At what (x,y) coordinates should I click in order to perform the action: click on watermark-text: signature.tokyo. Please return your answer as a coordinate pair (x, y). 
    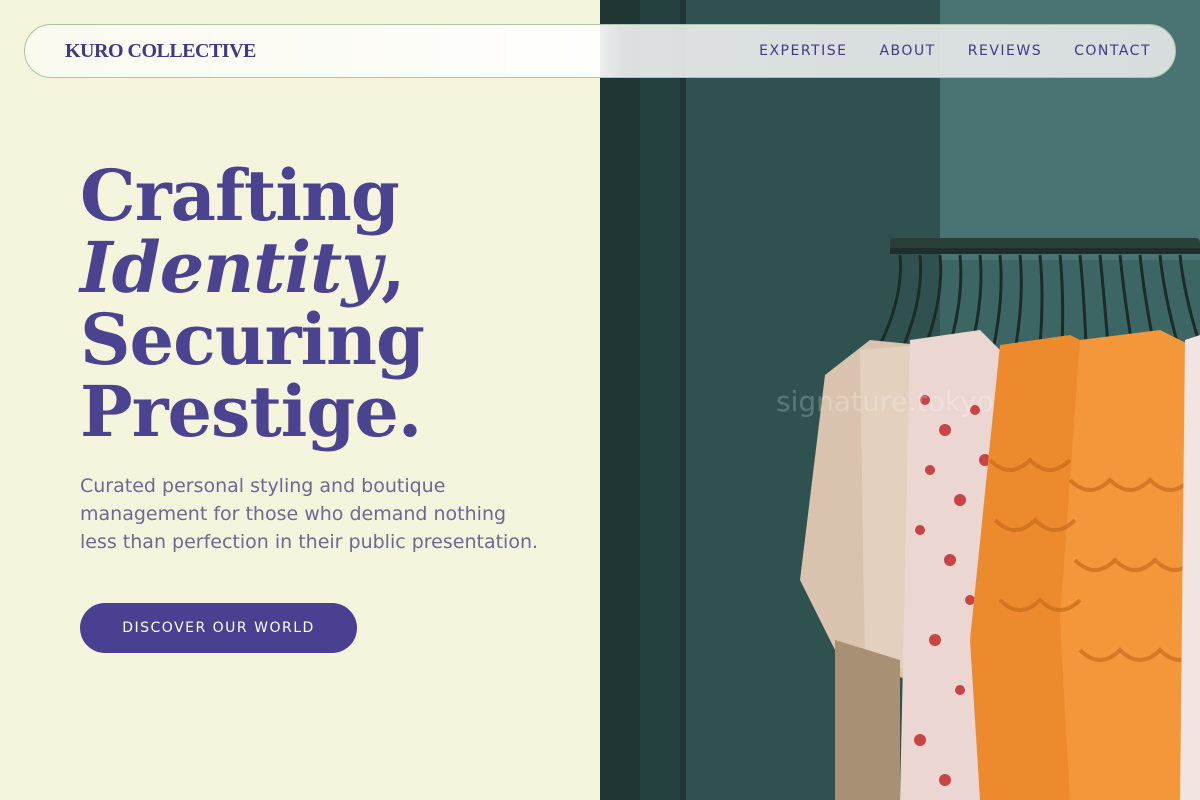
    Looking at the image, I should click on (885, 401).